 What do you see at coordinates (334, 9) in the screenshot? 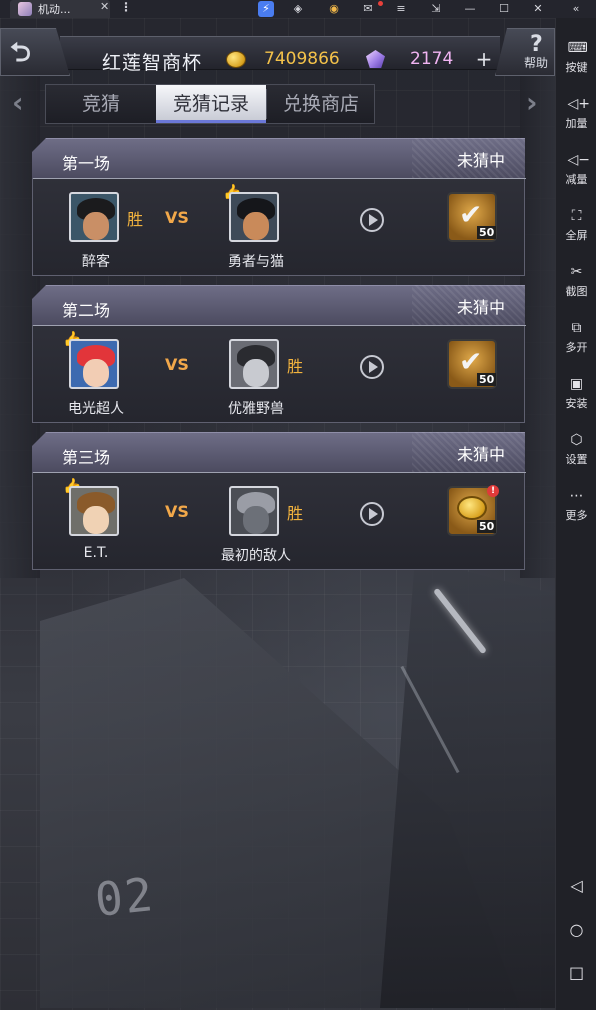
I see `emulator-logo-icon: ◉` at bounding box center [334, 9].